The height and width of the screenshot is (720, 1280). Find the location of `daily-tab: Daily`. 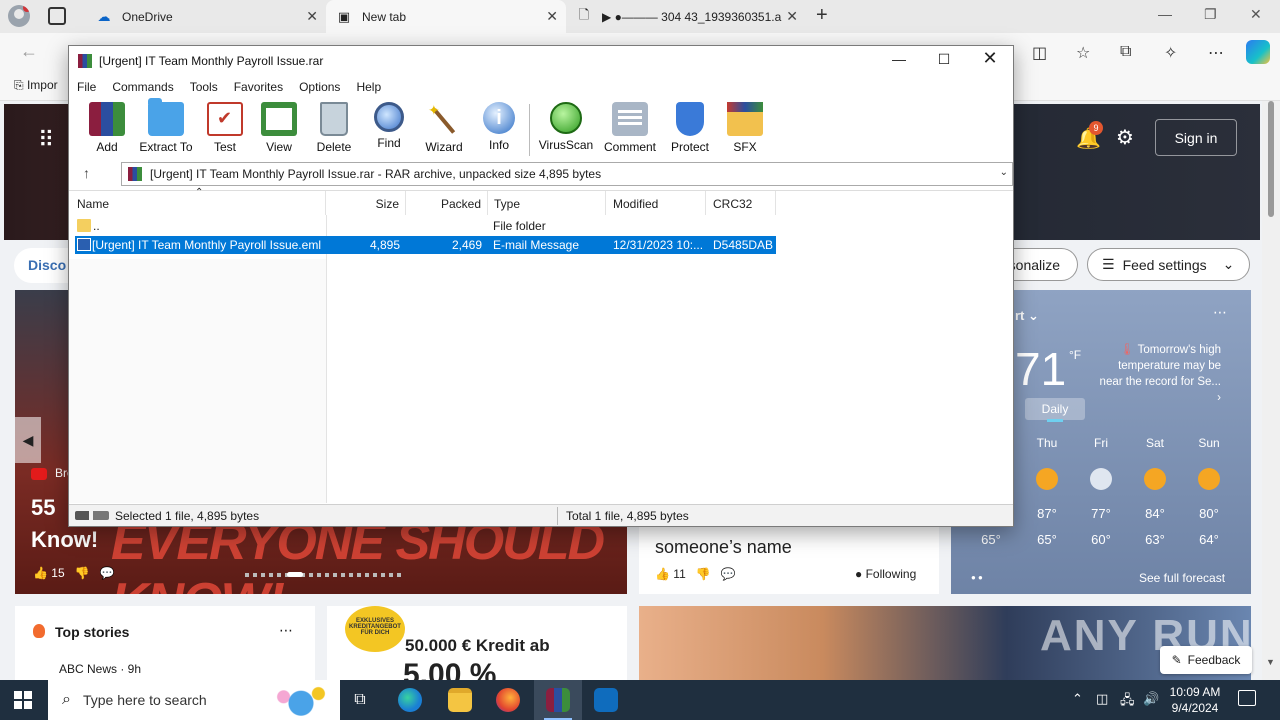

daily-tab: Daily is located at coordinates (1055, 410).